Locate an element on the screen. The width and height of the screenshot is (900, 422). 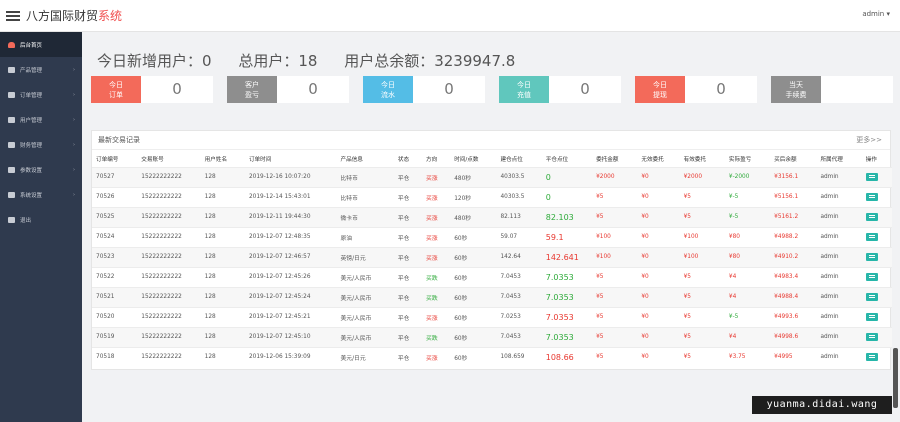
stat-card: 今日 充值 0 is located at coordinates (560, 89).